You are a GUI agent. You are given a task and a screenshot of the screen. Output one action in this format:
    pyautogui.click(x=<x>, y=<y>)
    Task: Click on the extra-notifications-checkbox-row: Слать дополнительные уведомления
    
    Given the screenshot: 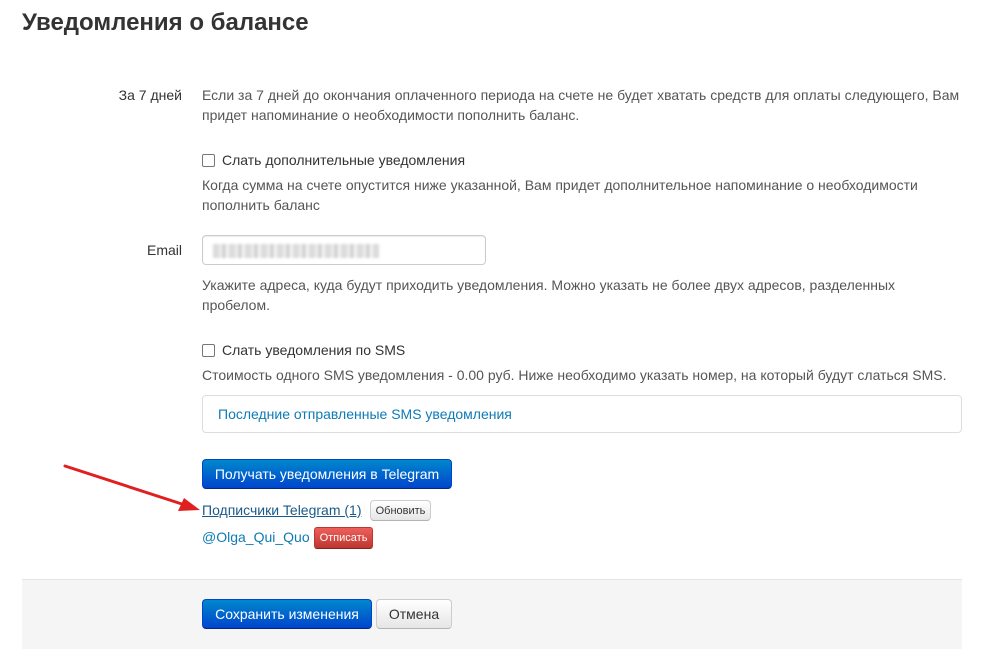 What is the action you would take?
    pyautogui.click(x=333, y=160)
    